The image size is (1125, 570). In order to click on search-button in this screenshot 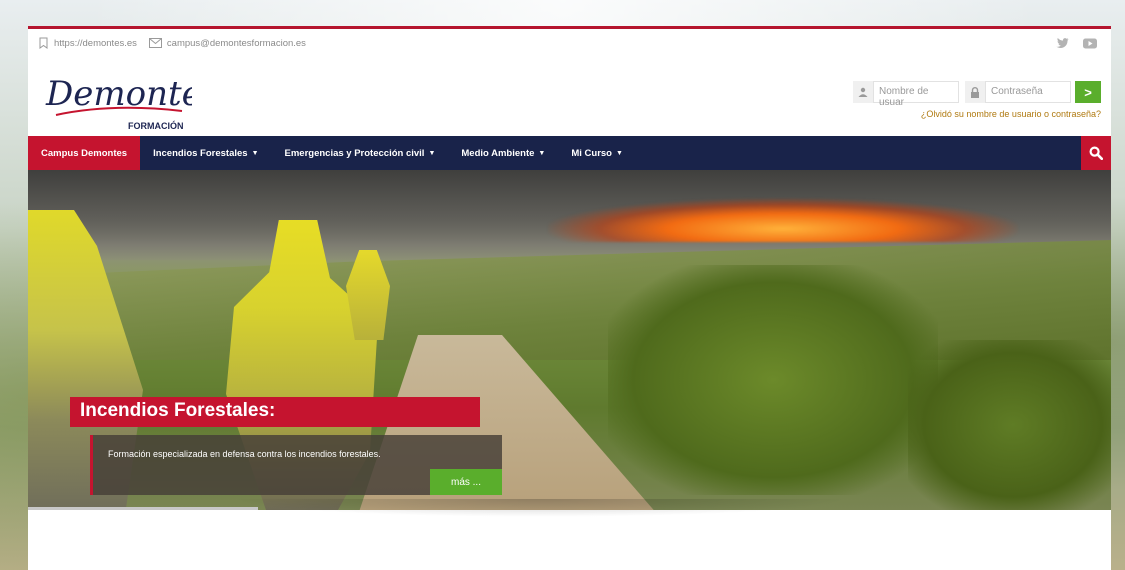, I will do `click(1096, 153)`.